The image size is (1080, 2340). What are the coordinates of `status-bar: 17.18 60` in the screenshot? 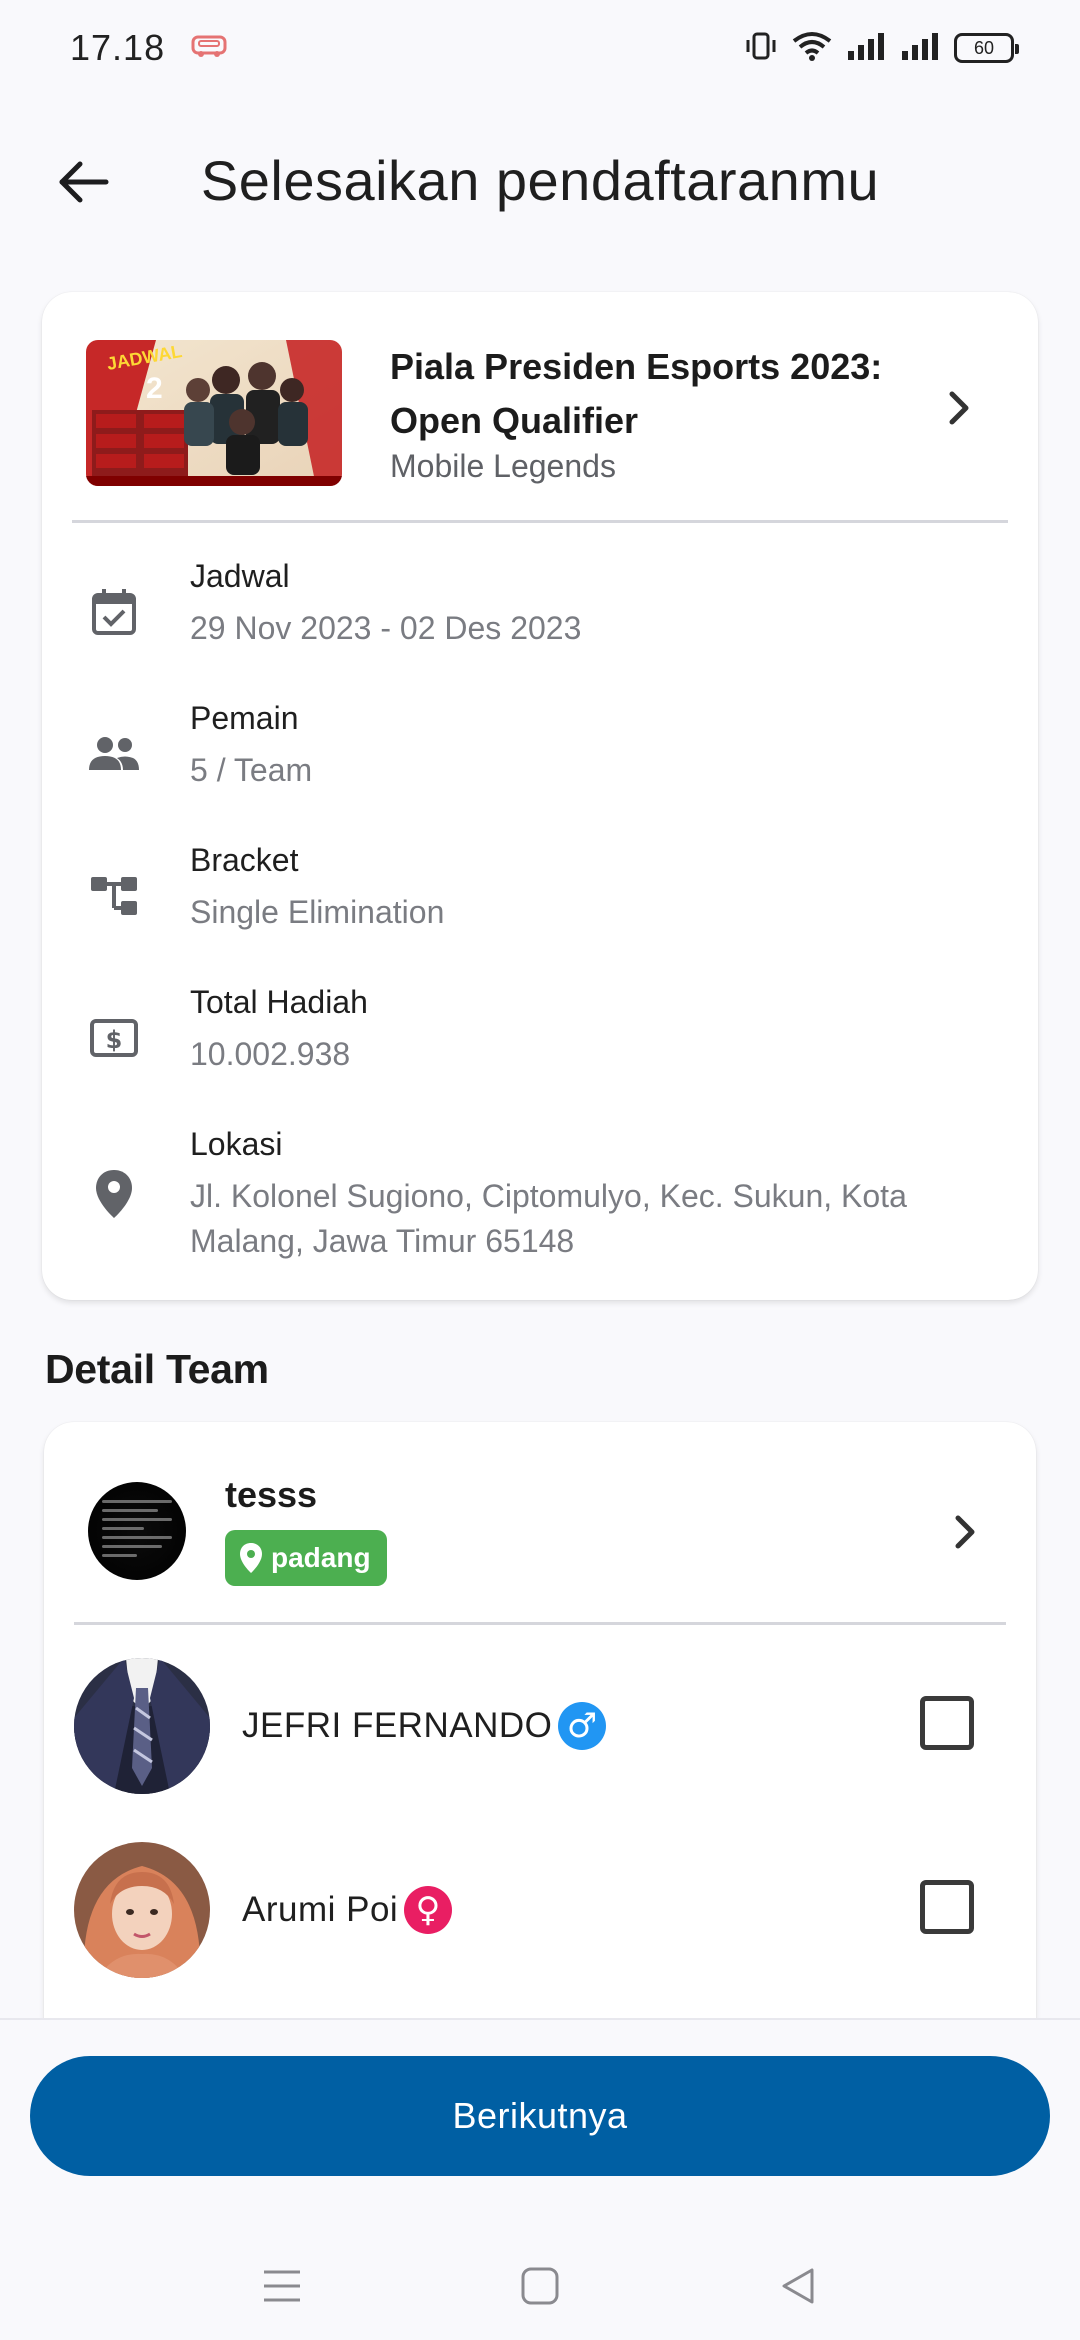 It's located at (540, 48).